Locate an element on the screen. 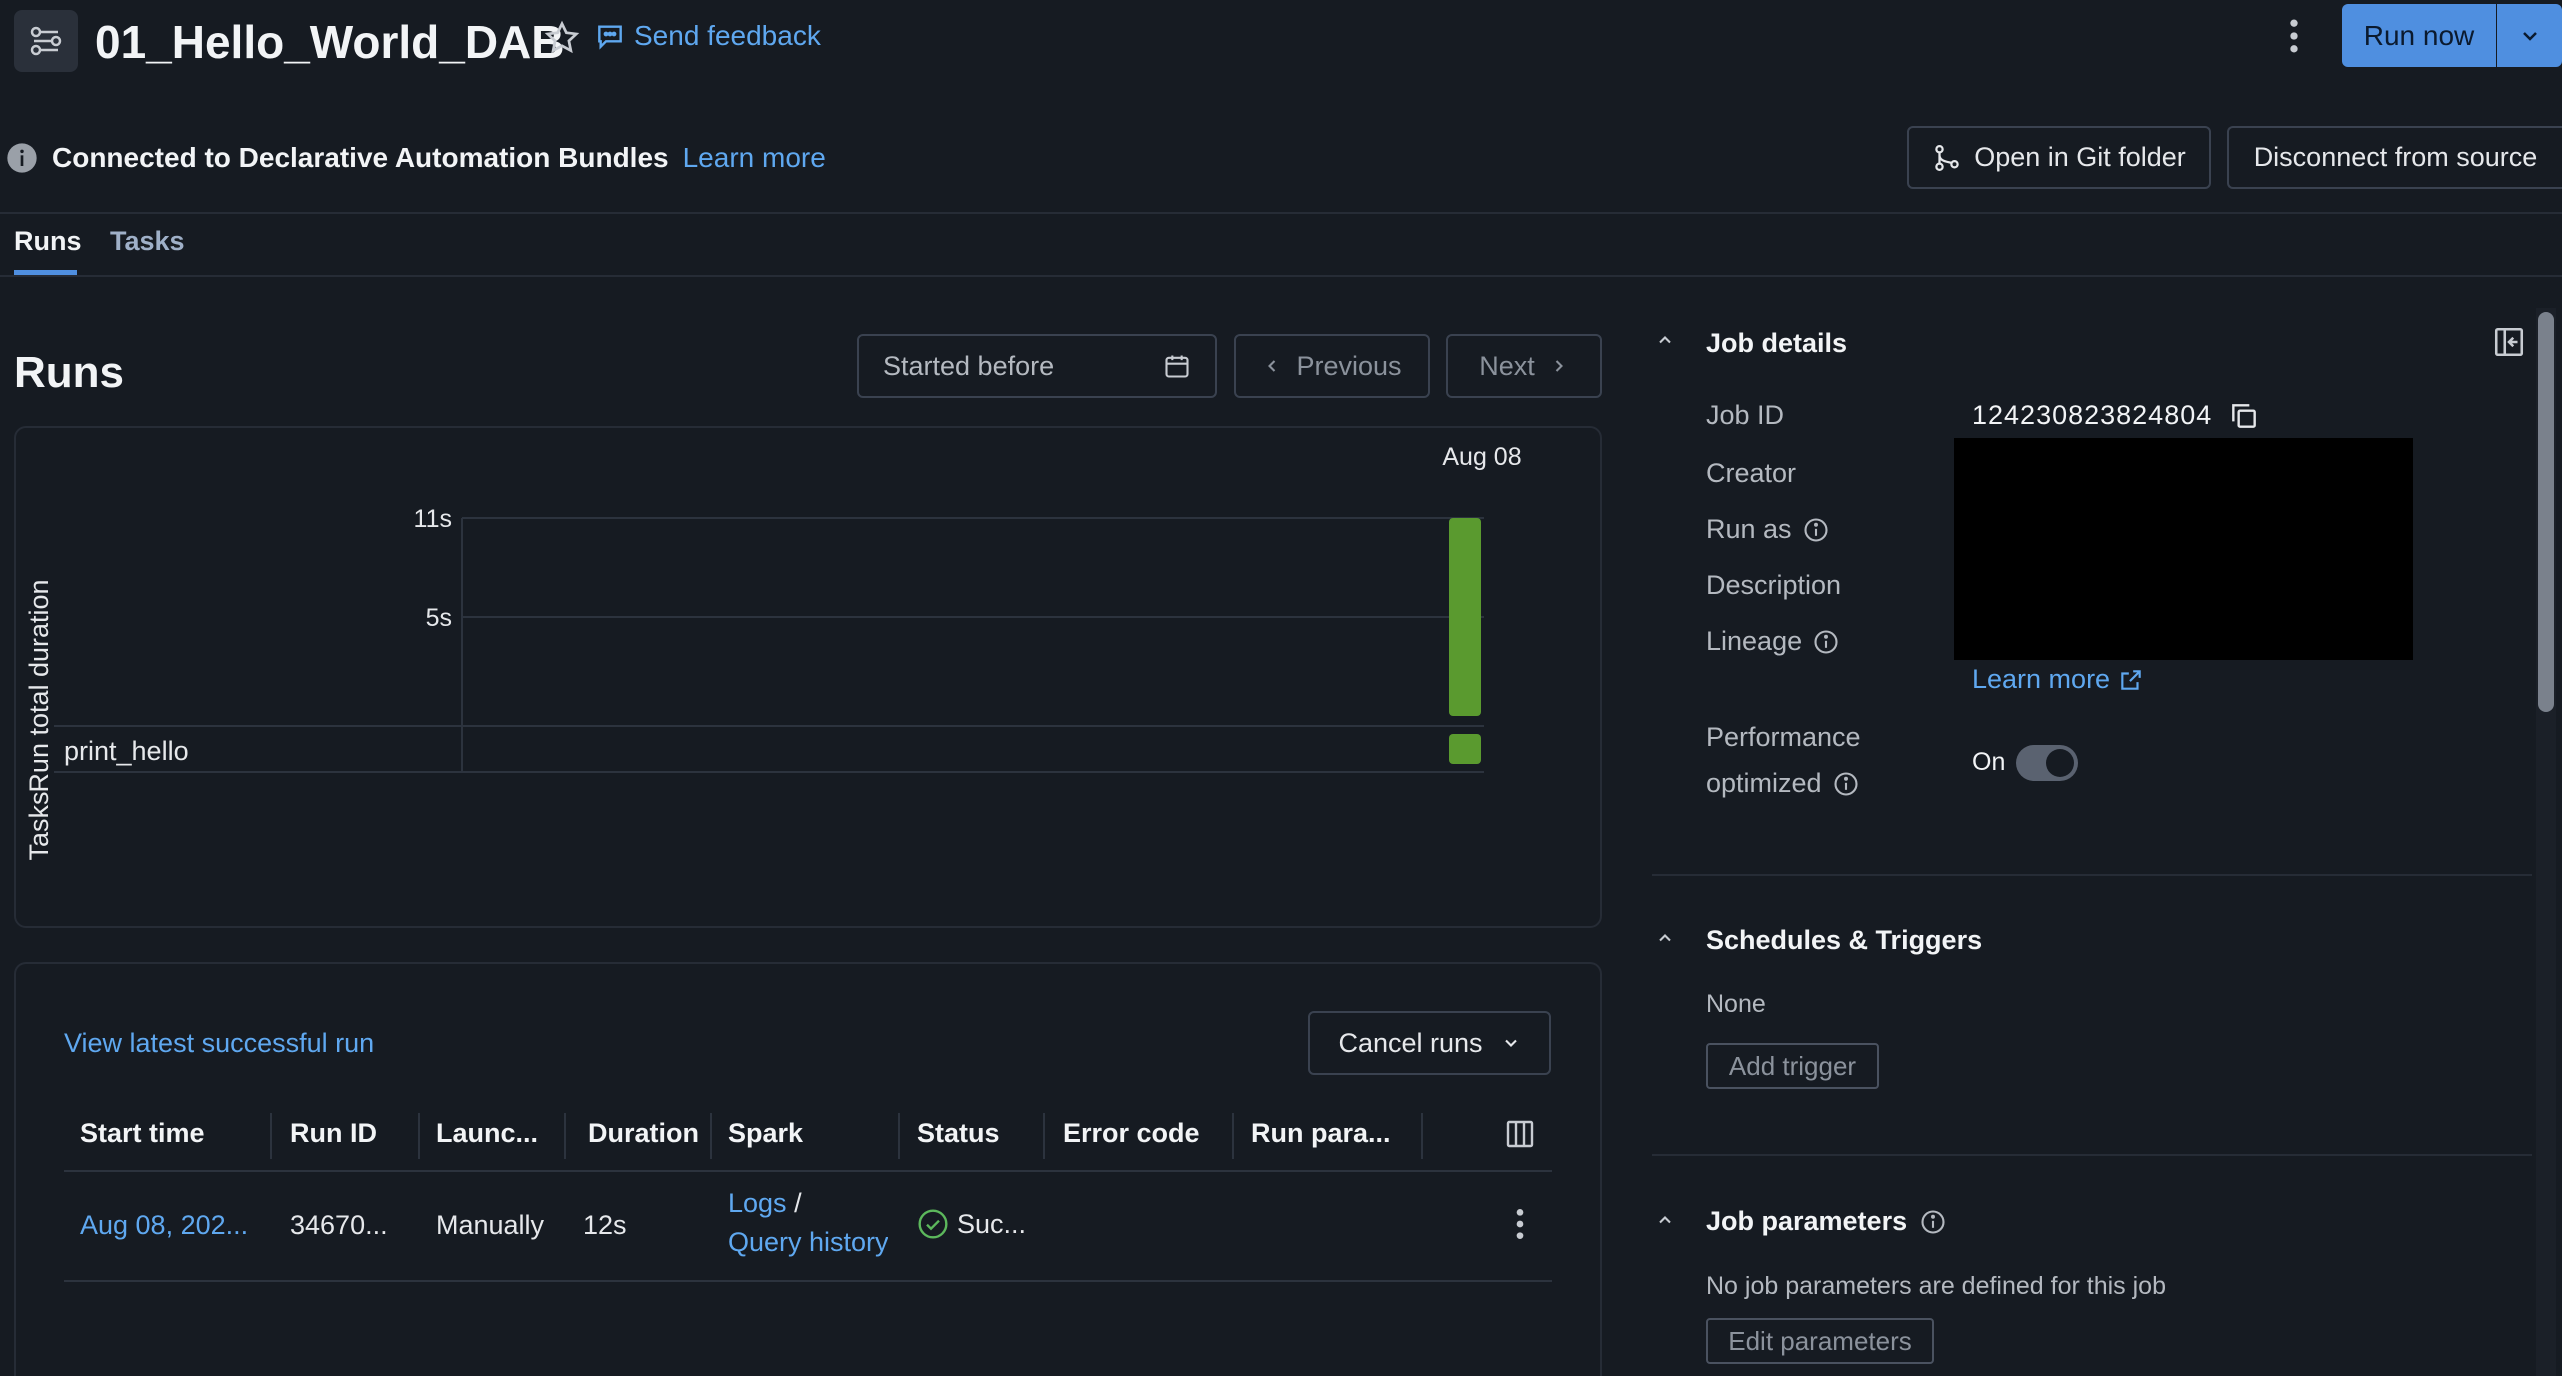 This screenshot has height=1376, width=2562. spark-logs-link: Logs is located at coordinates (757, 1203).